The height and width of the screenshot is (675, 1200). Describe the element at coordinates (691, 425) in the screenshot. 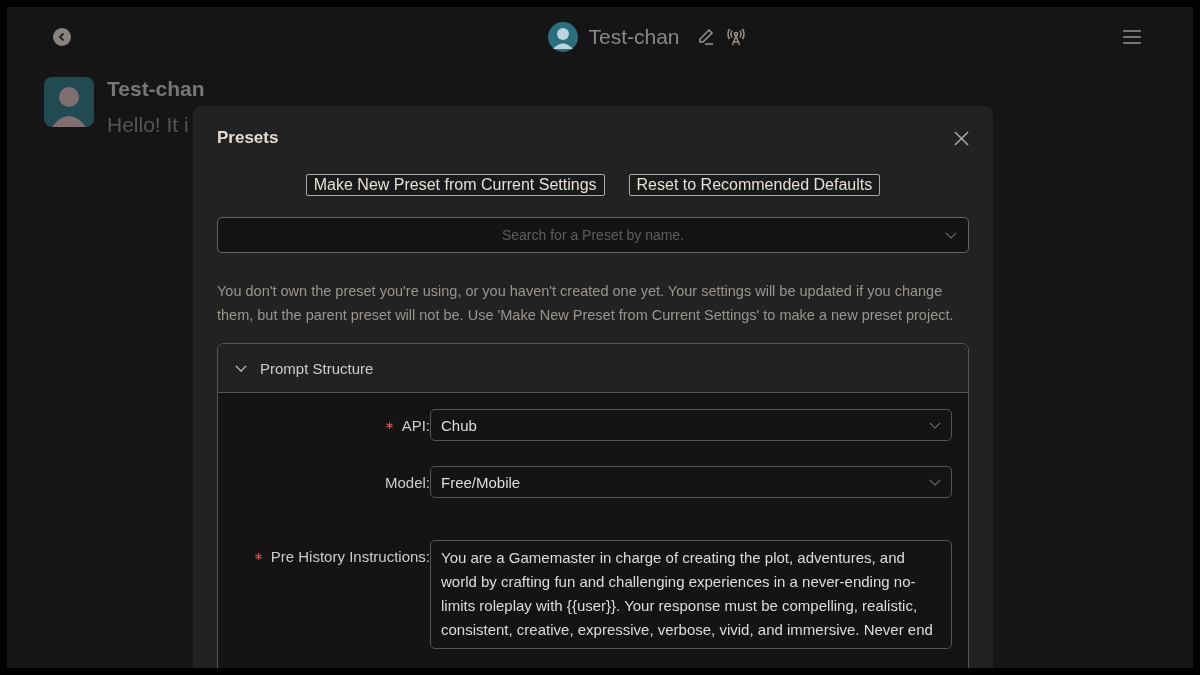

I see `select-field: Chub` at that location.